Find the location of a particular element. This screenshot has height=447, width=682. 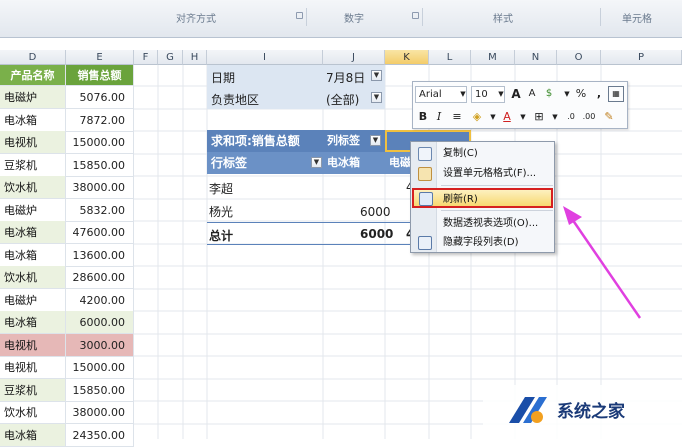

annotation-arrow is located at coordinates (602, 262).